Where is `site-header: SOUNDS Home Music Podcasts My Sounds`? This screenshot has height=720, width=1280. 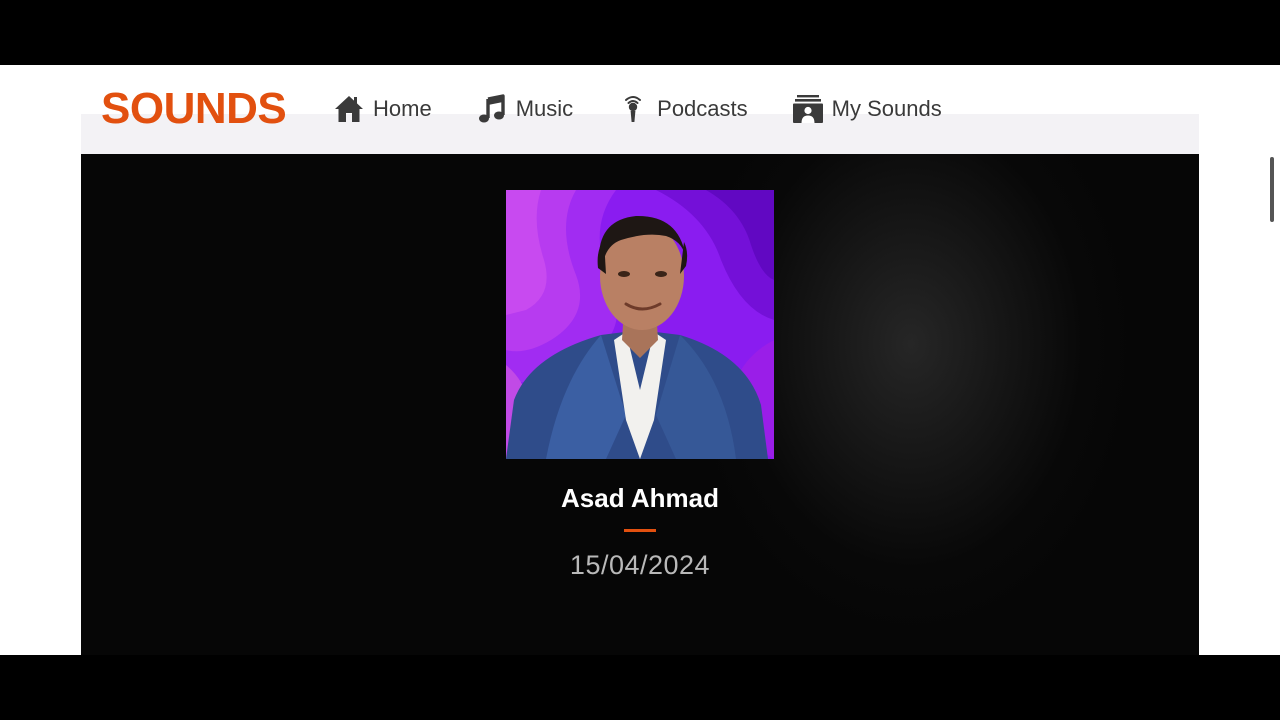
site-header: SOUNDS Home Music Podcasts My Sounds is located at coordinates (640, 109).